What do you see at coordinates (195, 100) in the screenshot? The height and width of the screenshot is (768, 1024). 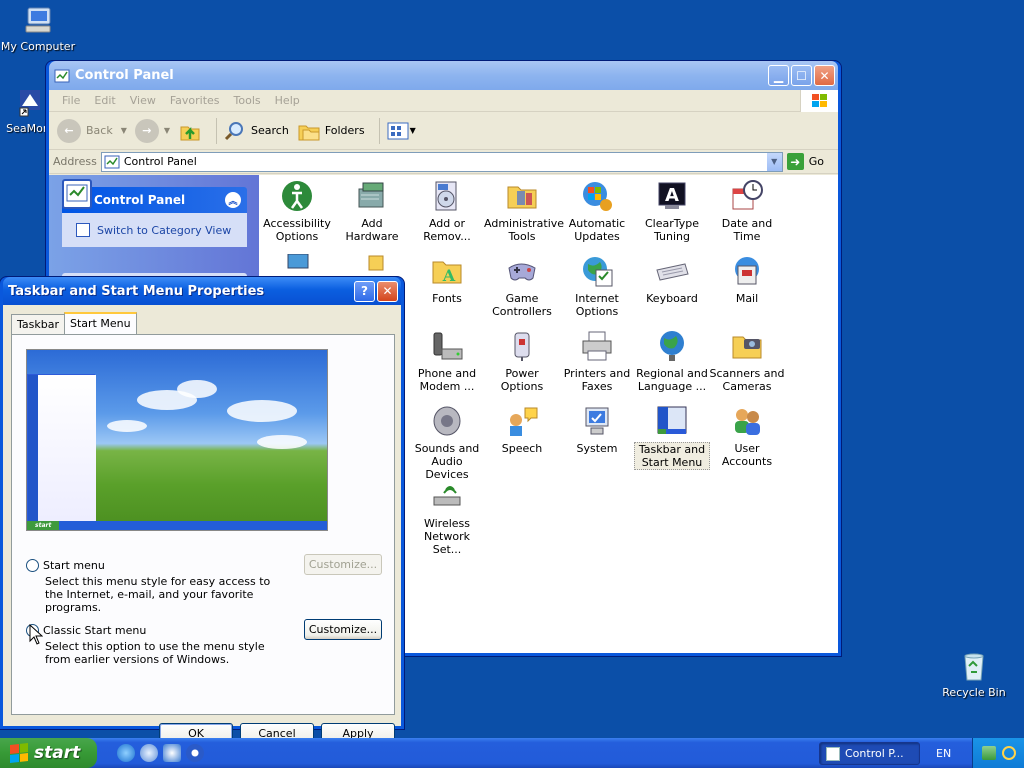 I see `menu-favorites: Favorites` at bounding box center [195, 100].